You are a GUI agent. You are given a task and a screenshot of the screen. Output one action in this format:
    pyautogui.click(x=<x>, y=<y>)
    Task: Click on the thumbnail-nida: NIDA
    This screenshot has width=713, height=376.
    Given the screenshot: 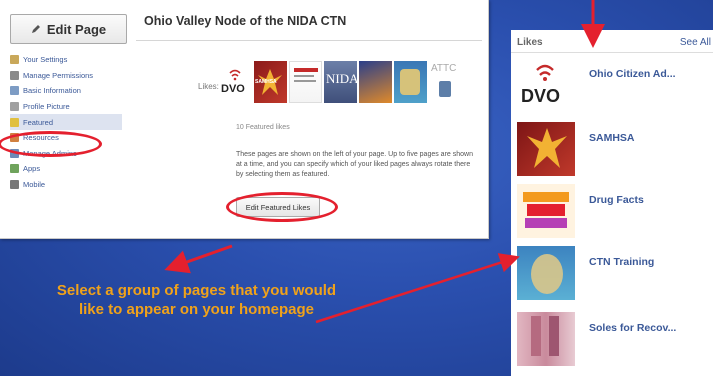 What is the action you would take?
    pyautogui.click(x=340, y=82)
    